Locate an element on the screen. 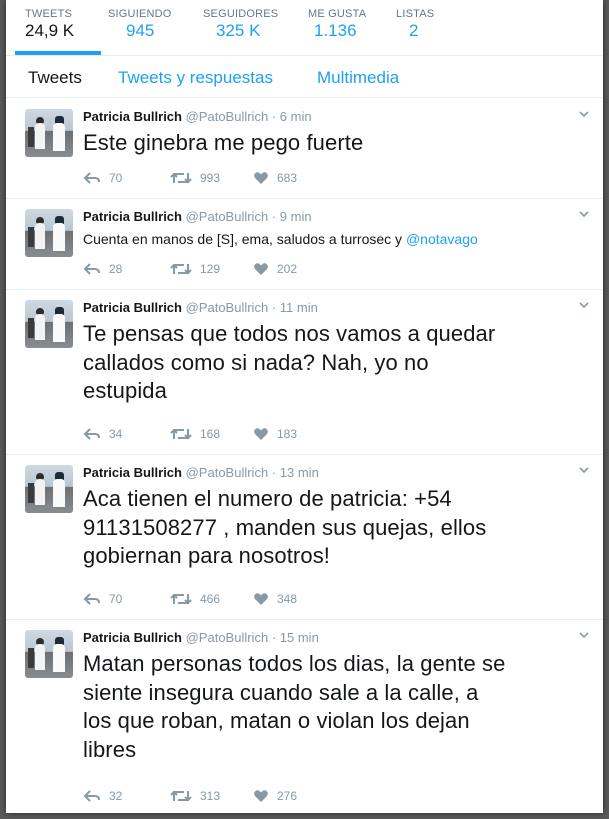  stat-label: LISTAS is located at coordinates (415, 14).